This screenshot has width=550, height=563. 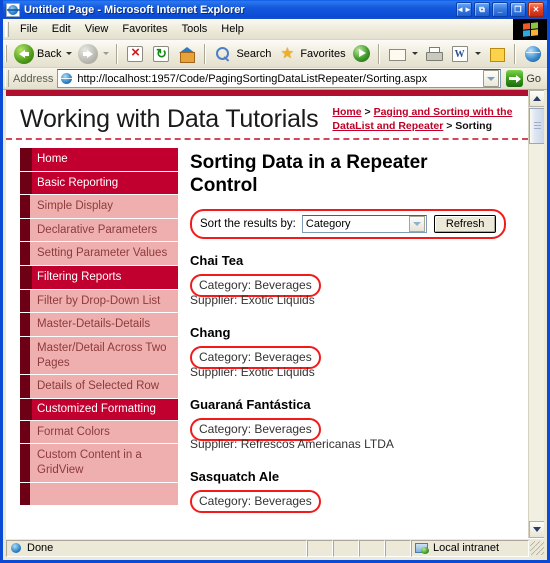 I want to click on sort-label: Sort the results by:, so click(x=248, y=224).